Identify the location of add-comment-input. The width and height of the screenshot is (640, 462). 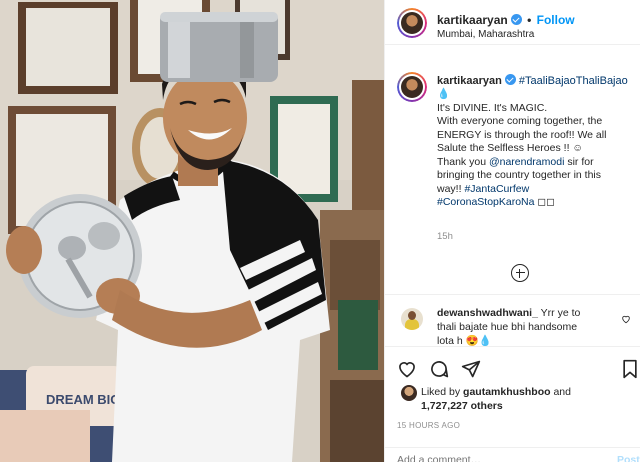
(477, 458).